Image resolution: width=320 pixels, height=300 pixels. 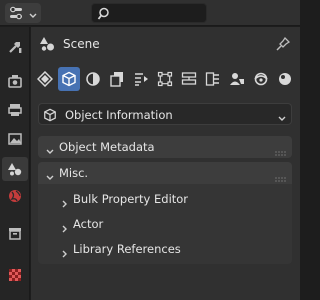 I want to click on tab-tool, so click(x=15, y=47).